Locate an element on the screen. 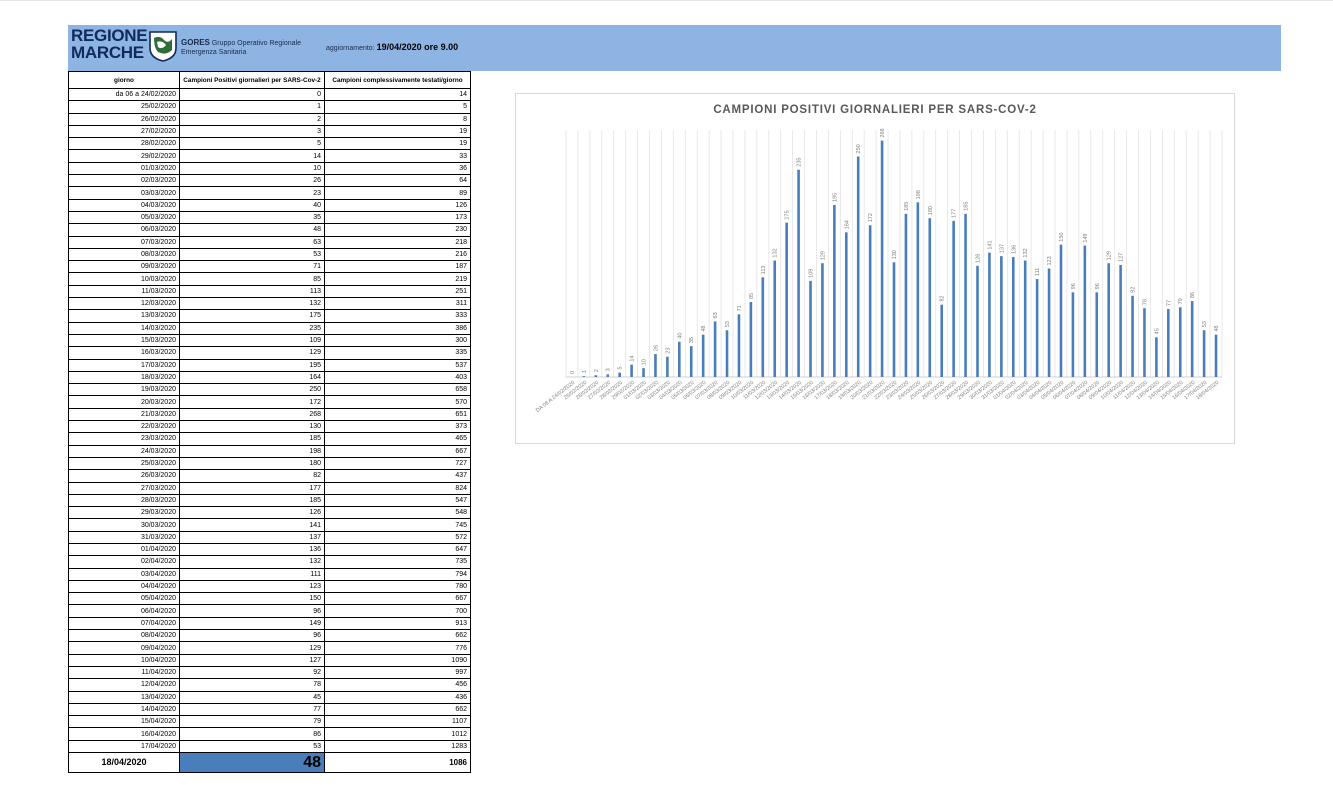  cell-testati: 89 is located at coordinates (397, 193).